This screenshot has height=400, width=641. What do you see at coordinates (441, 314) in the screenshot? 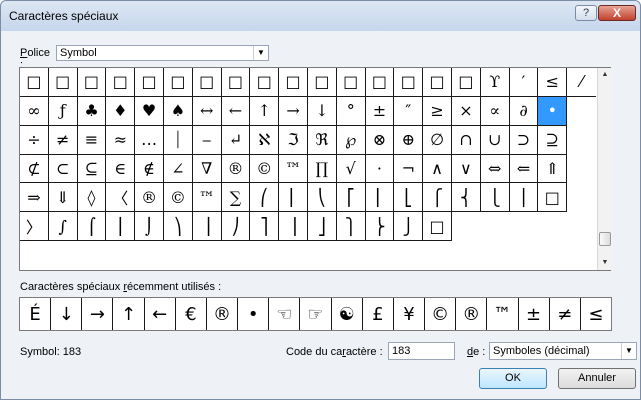
I see `recent-character-cell: ©` at bounding box center [441, 314].